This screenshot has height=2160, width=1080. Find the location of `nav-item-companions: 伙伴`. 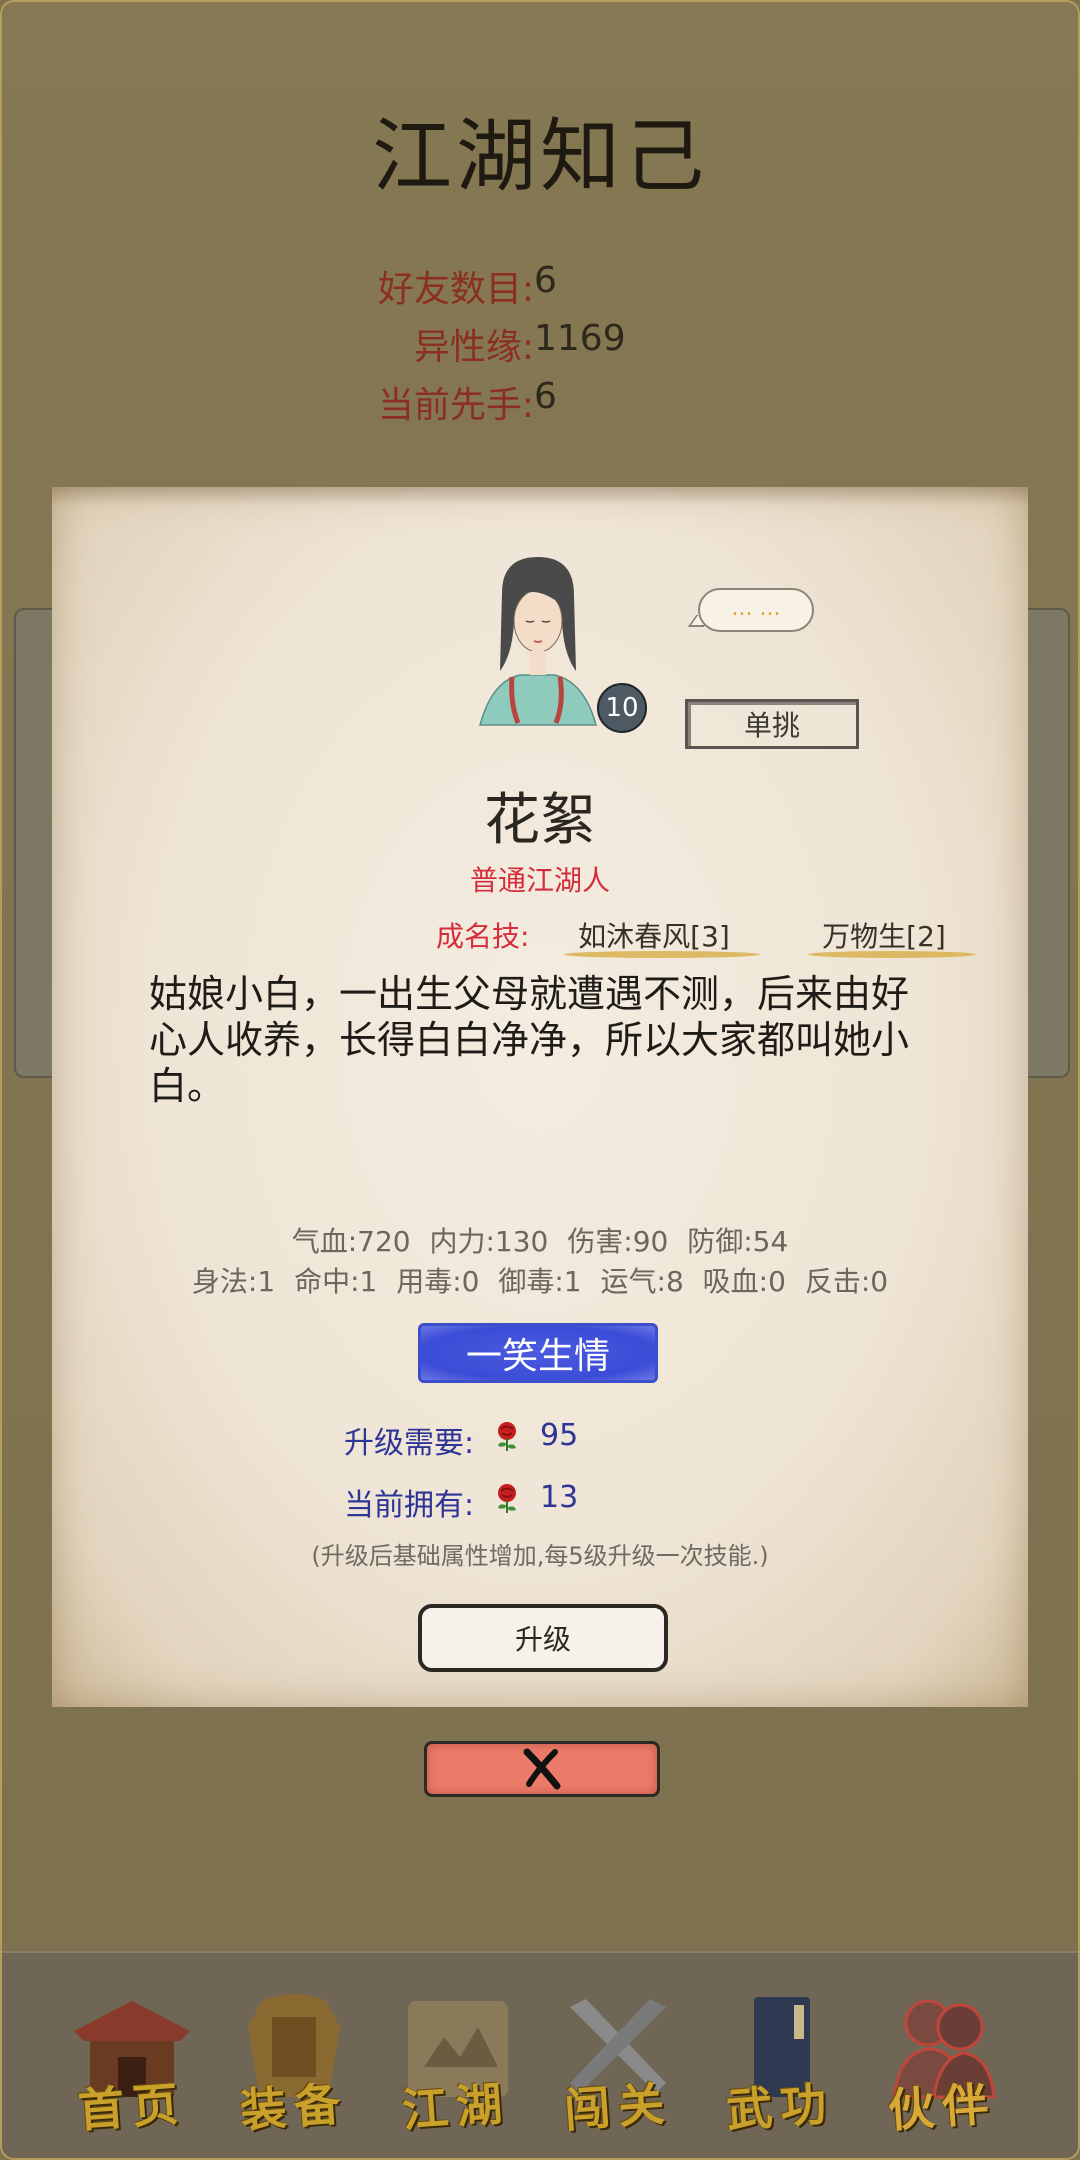

nav-item-companions: 伙伴 is located at coordinates (942, 2062).